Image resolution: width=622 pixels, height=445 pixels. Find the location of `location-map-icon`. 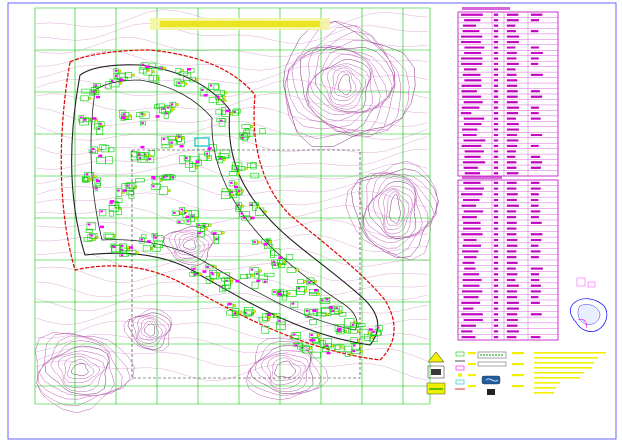

location-map-icon is located at coordinates (589, 304).